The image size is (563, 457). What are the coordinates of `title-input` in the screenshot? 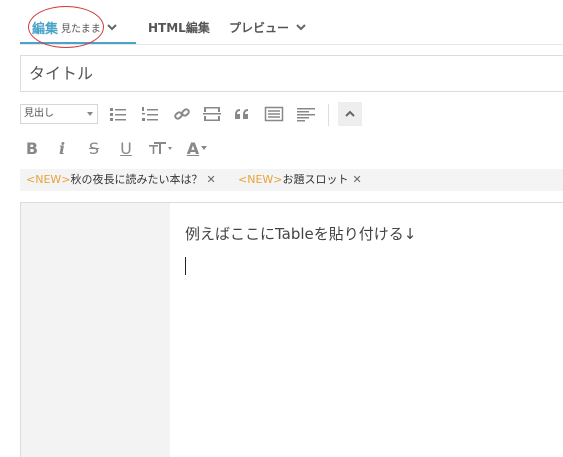 It's located at (291, 73).